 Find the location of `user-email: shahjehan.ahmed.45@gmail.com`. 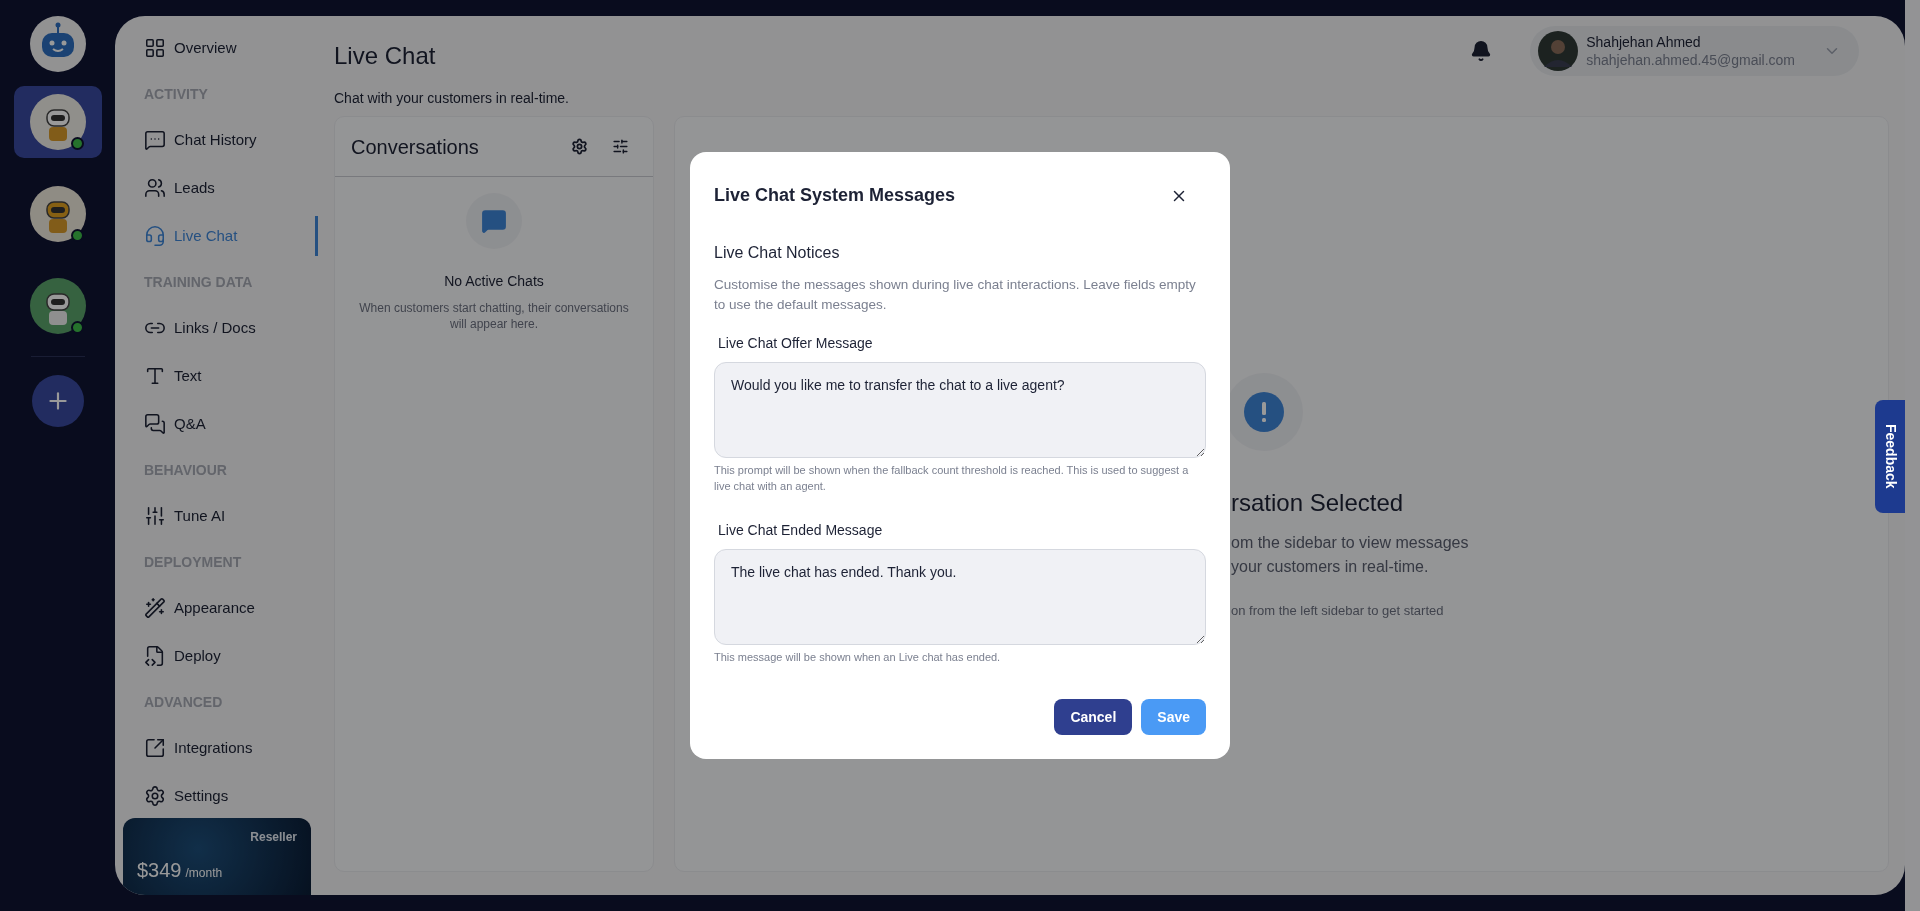

user-email: shahjehan.ahmed.45@gmail.com is located at coordinates (1690, 60).